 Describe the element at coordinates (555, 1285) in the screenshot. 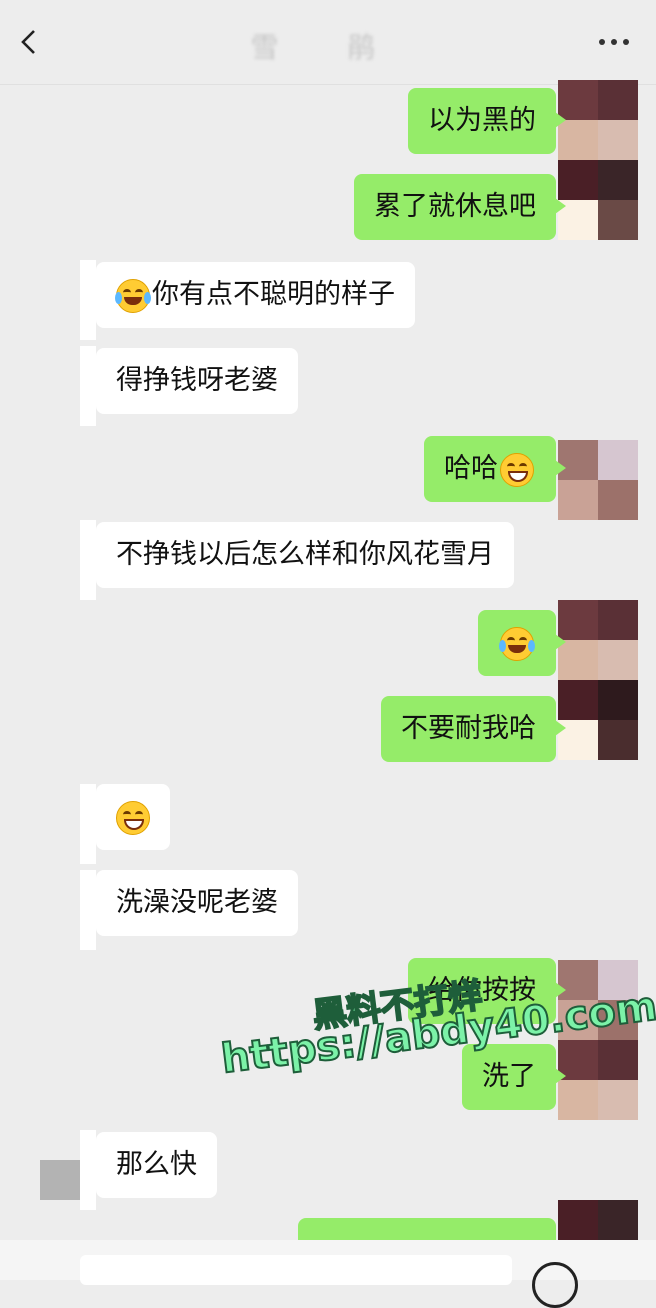

I see `emoji-button-icon` at that location.